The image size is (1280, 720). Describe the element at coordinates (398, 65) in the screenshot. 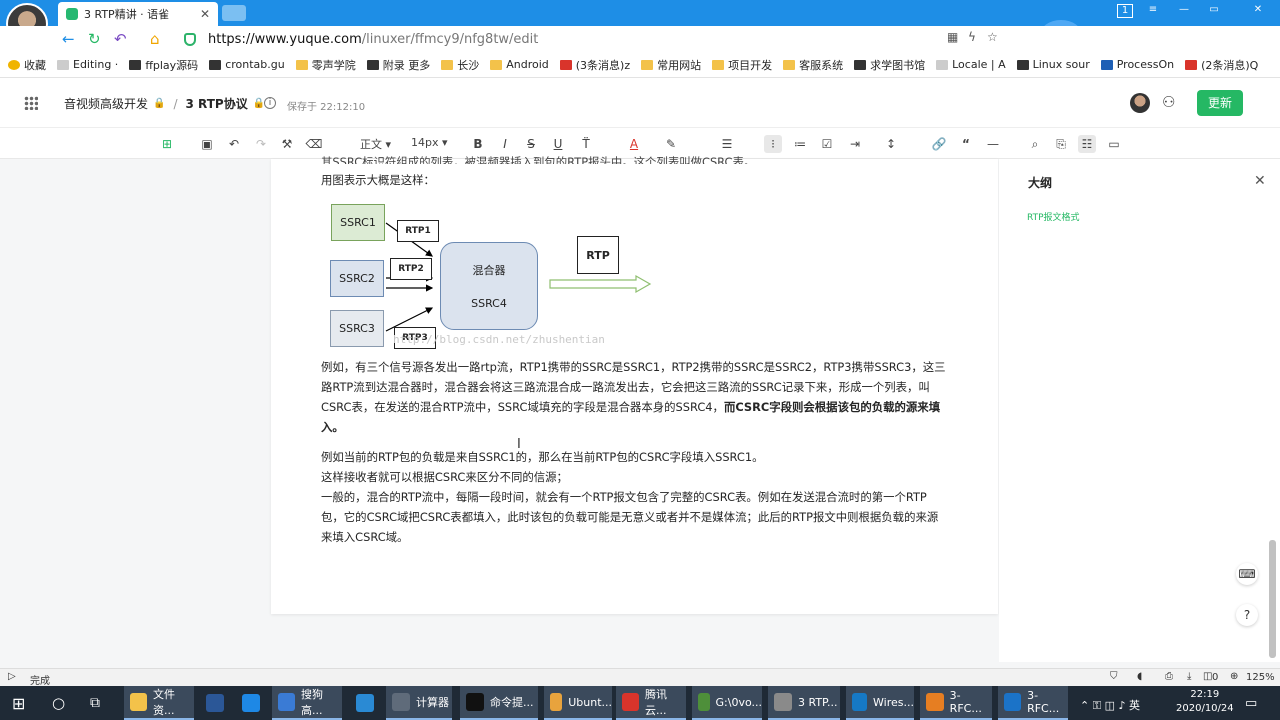

I see `bookmark-item: 附录 更多` at that location.